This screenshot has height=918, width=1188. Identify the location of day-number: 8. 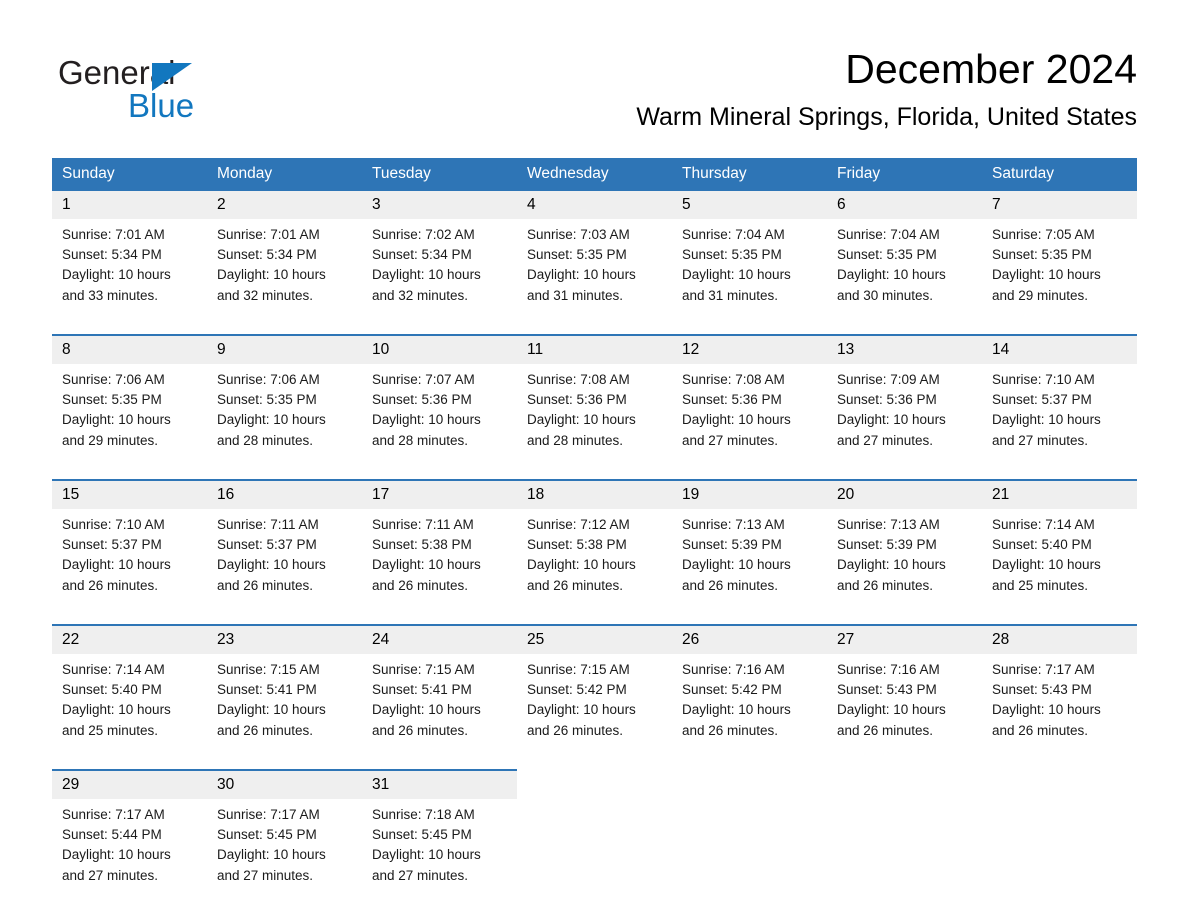
(129, 349).